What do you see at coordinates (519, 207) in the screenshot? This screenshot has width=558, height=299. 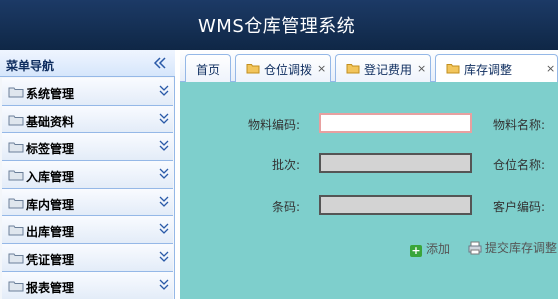 I see `customer-code-label: 客户编码:` at bounding box center [519, 207].